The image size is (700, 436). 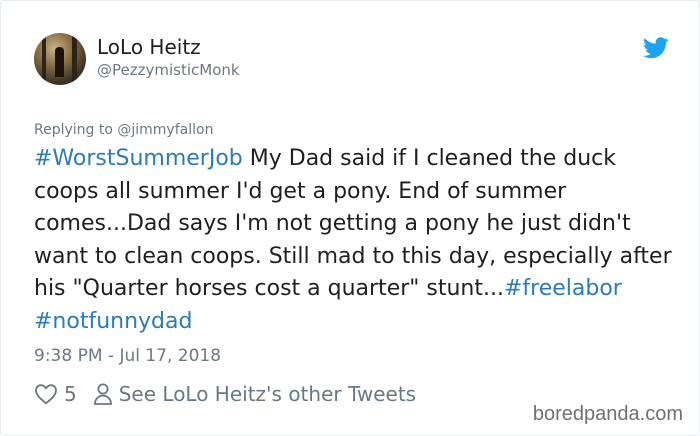 I want to click on author-handle: @PezzymisticMonk, so click(x=168, y=70).